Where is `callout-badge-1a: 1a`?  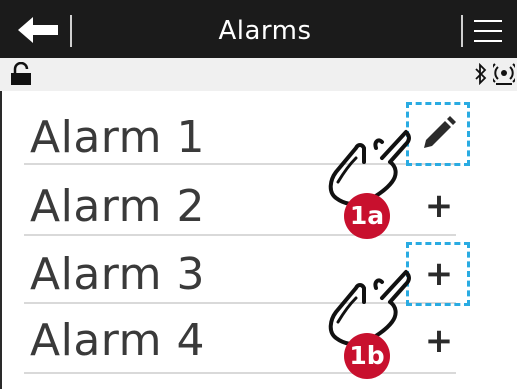 callout-badge-1a: 1a is located at coordinates (367, 216).